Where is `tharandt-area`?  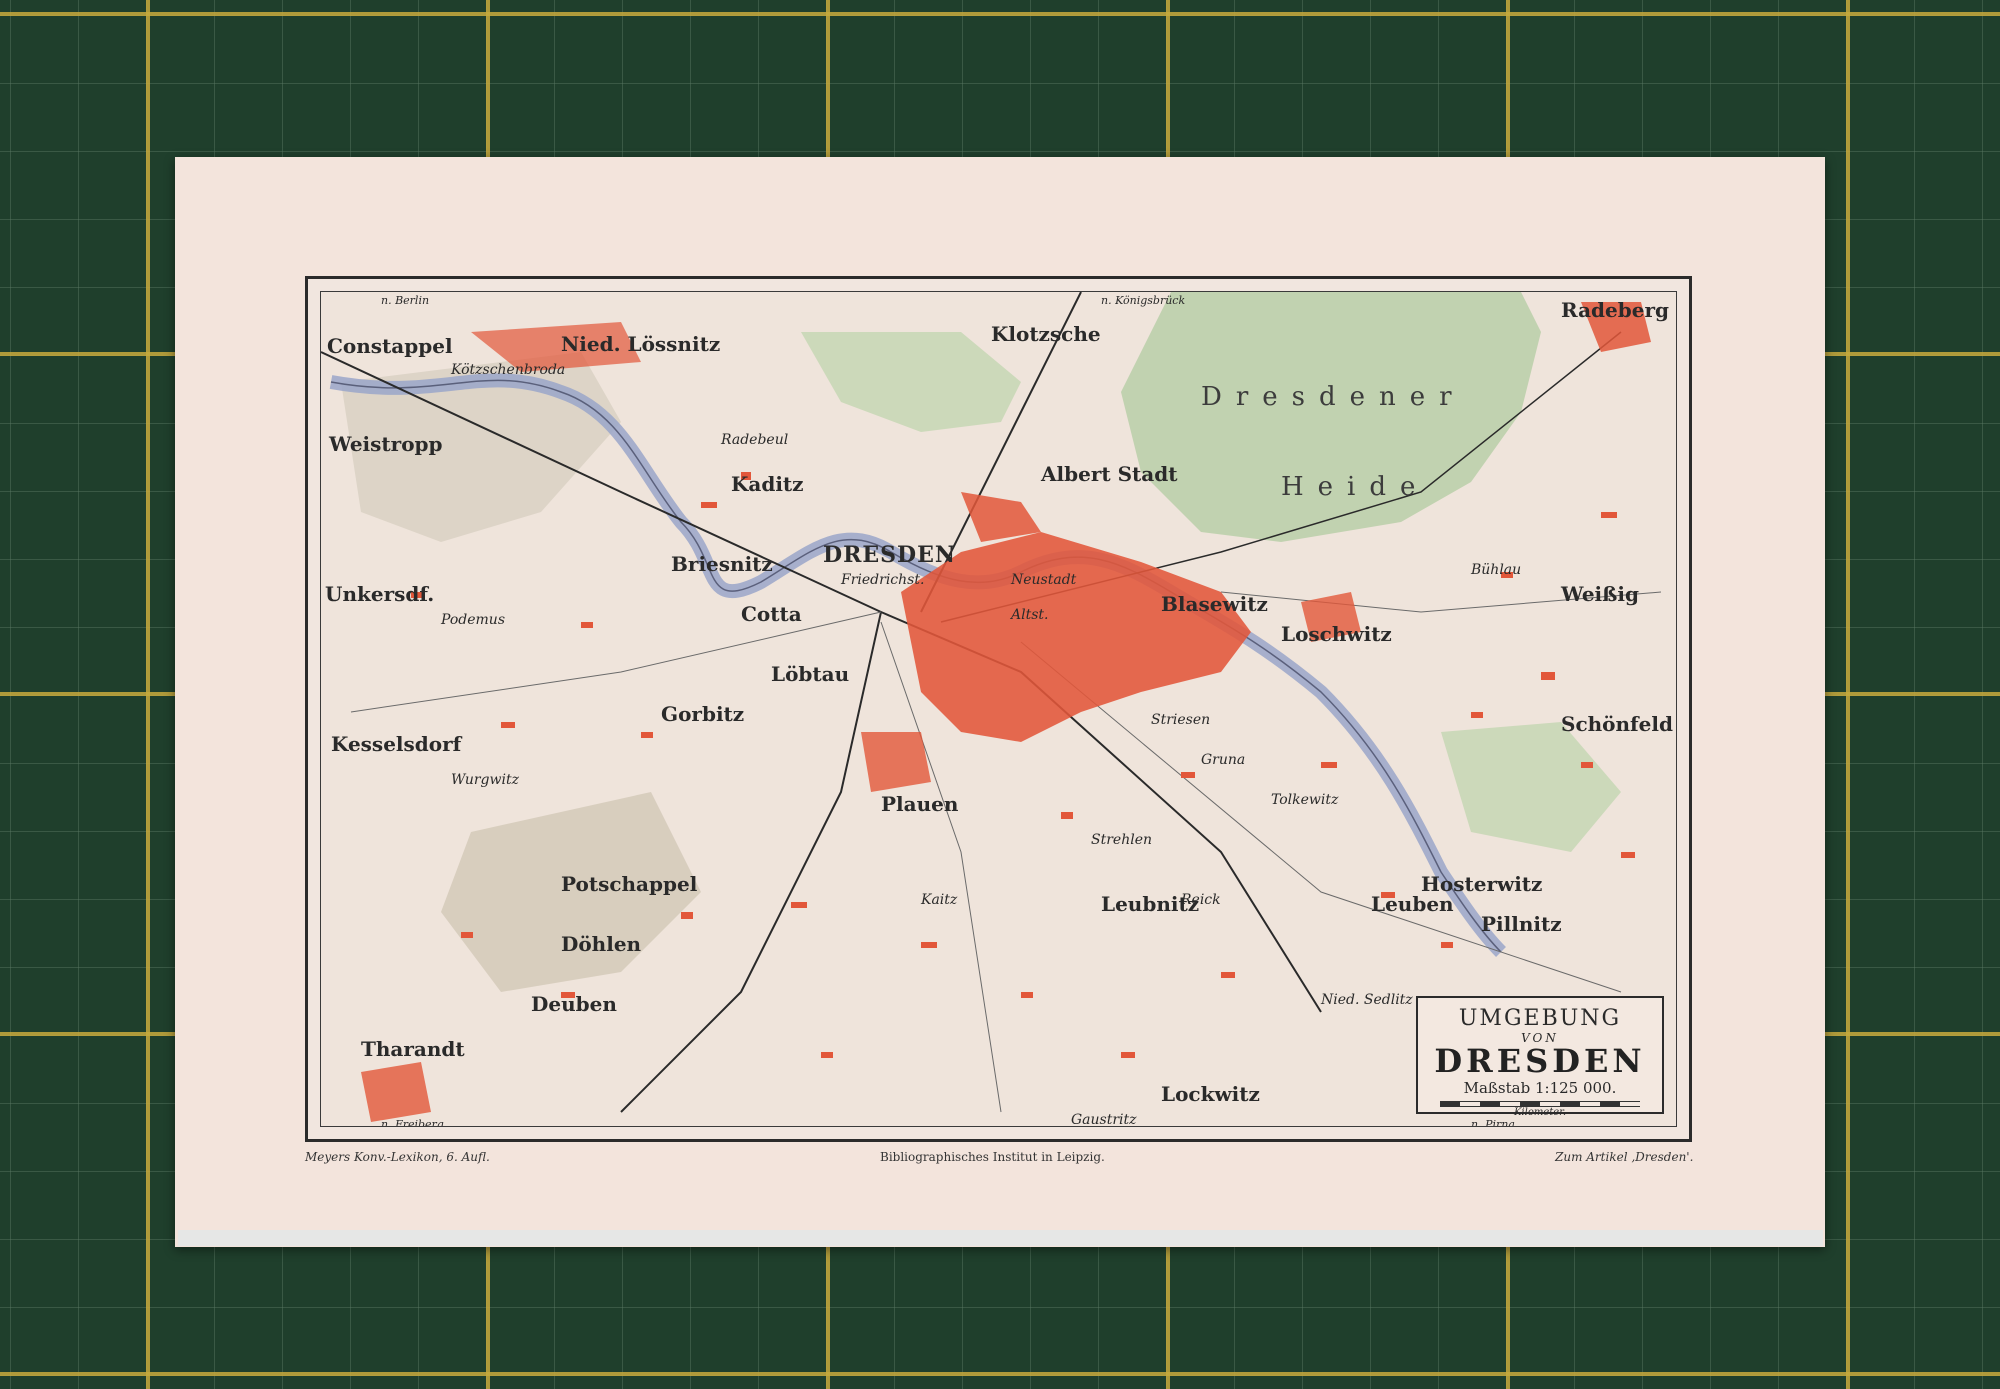 tharandt-area is located at coordinates (396, 1092).